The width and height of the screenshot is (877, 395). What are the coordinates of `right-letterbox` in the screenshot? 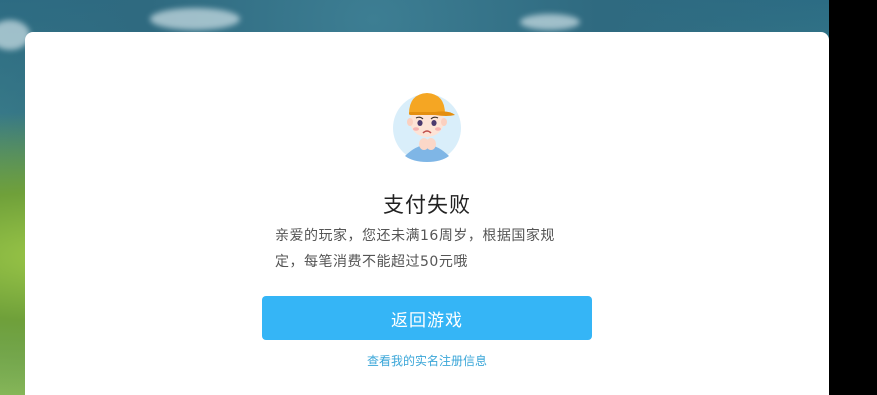 It's located at (853, 197).